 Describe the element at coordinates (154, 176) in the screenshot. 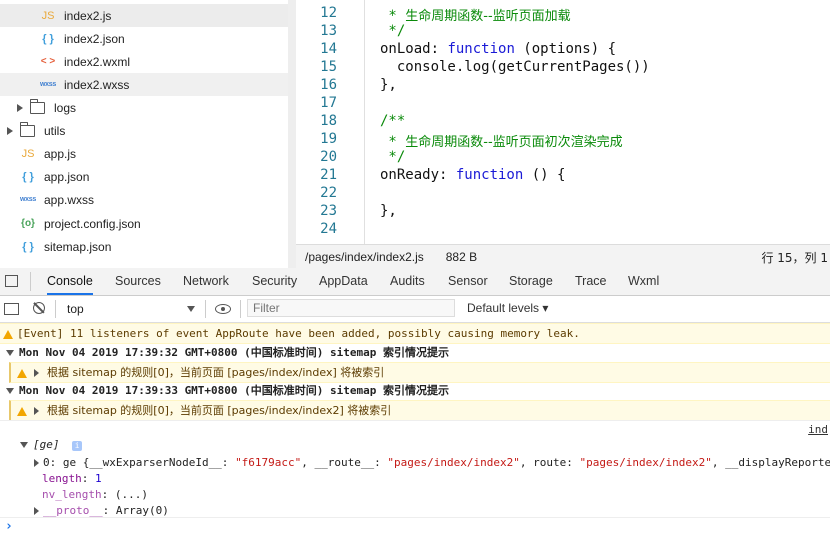

I see `tree-item-app-json: { } app.json` at that location.